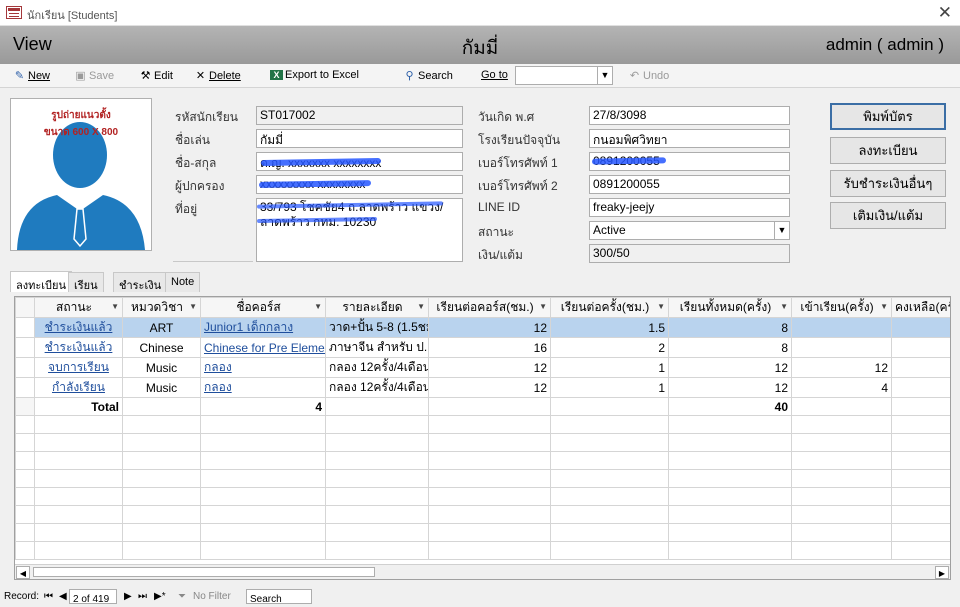  What do you see at coordinates (841, 387) in the screenshot?
I see `attended-cell: 4` at bounding box center [841, 387].